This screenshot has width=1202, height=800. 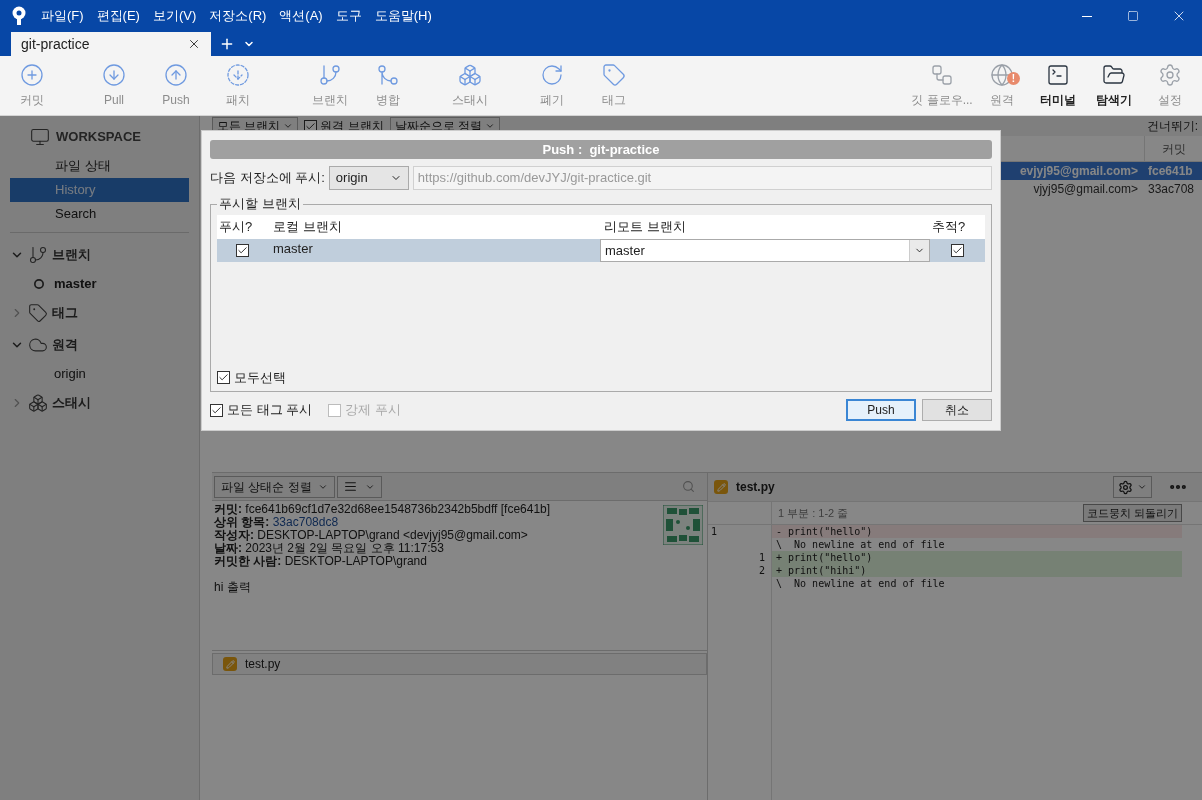 I want to click on sidebar-item: Search, so click(x=99, y=214).